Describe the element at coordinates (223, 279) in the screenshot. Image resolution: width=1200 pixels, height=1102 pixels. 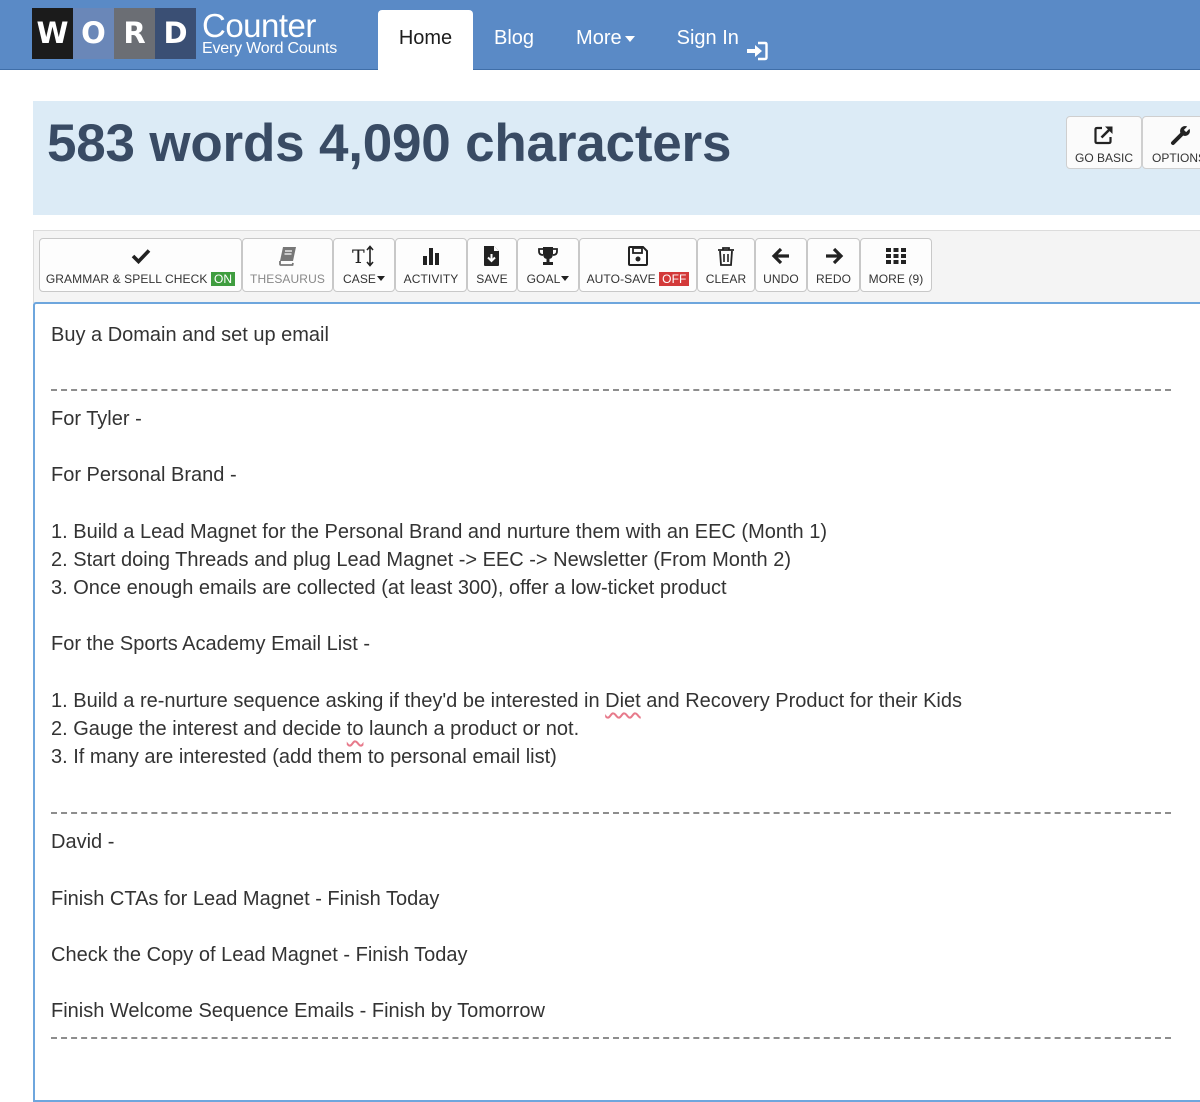
I see `grammar-status-badge: ON` at that location.